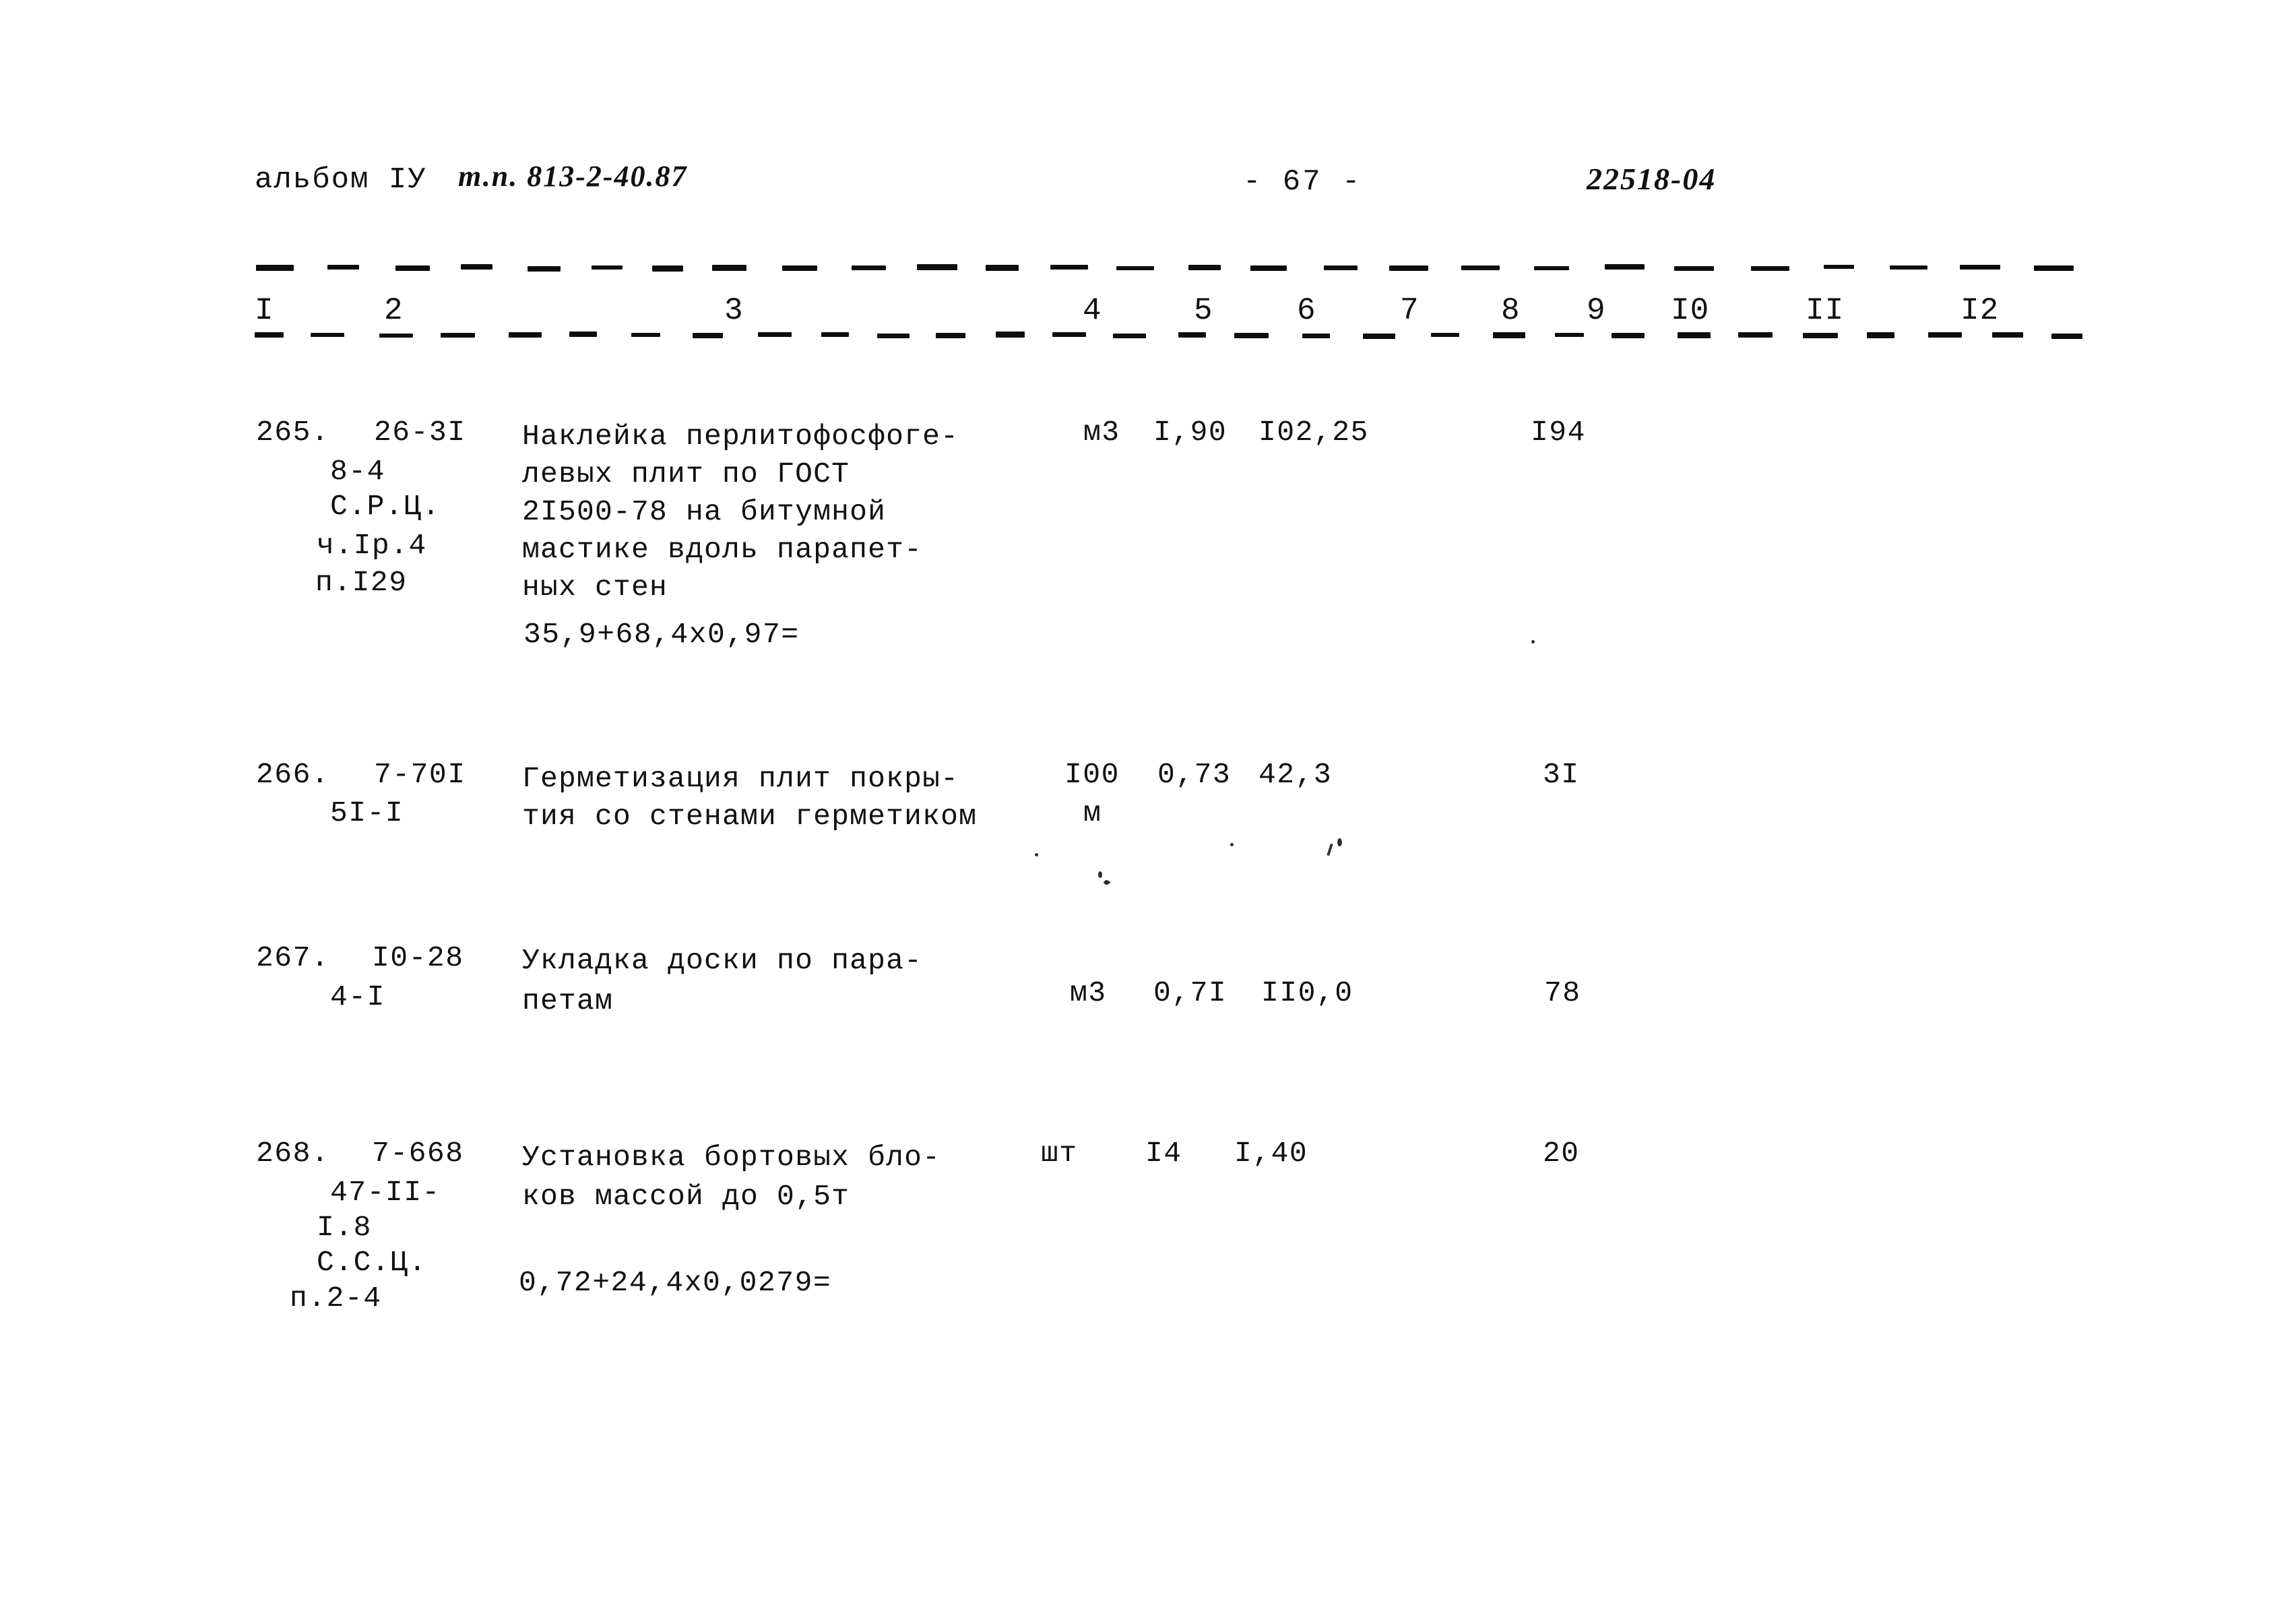  Describe the element at coordinates (293, 774) in the screenshot. I see `table-row-number: 266.` at that location.